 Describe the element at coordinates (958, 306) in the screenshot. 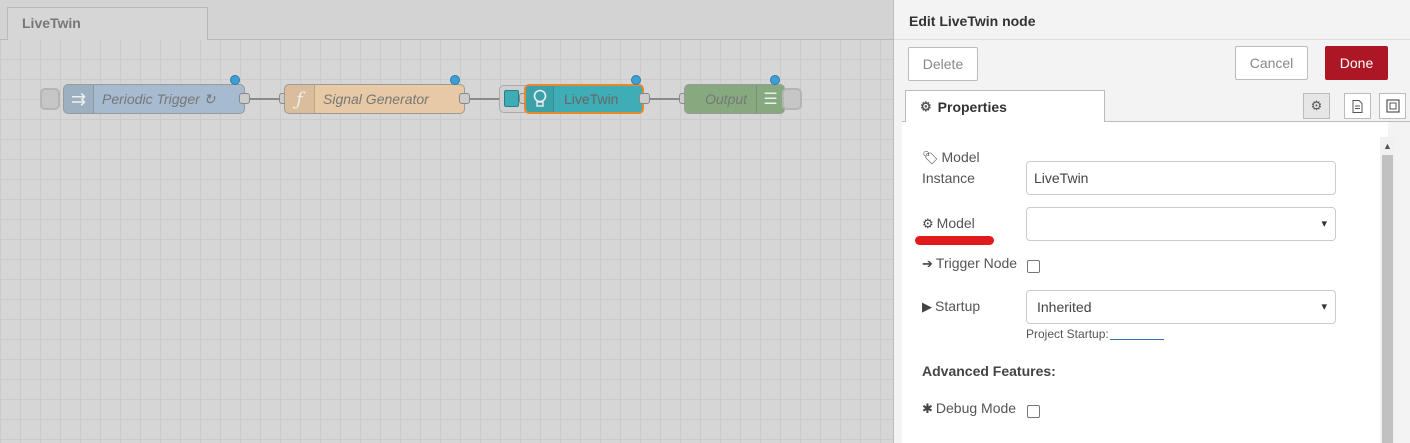

I see `startup-label-text: Startup` at that location.